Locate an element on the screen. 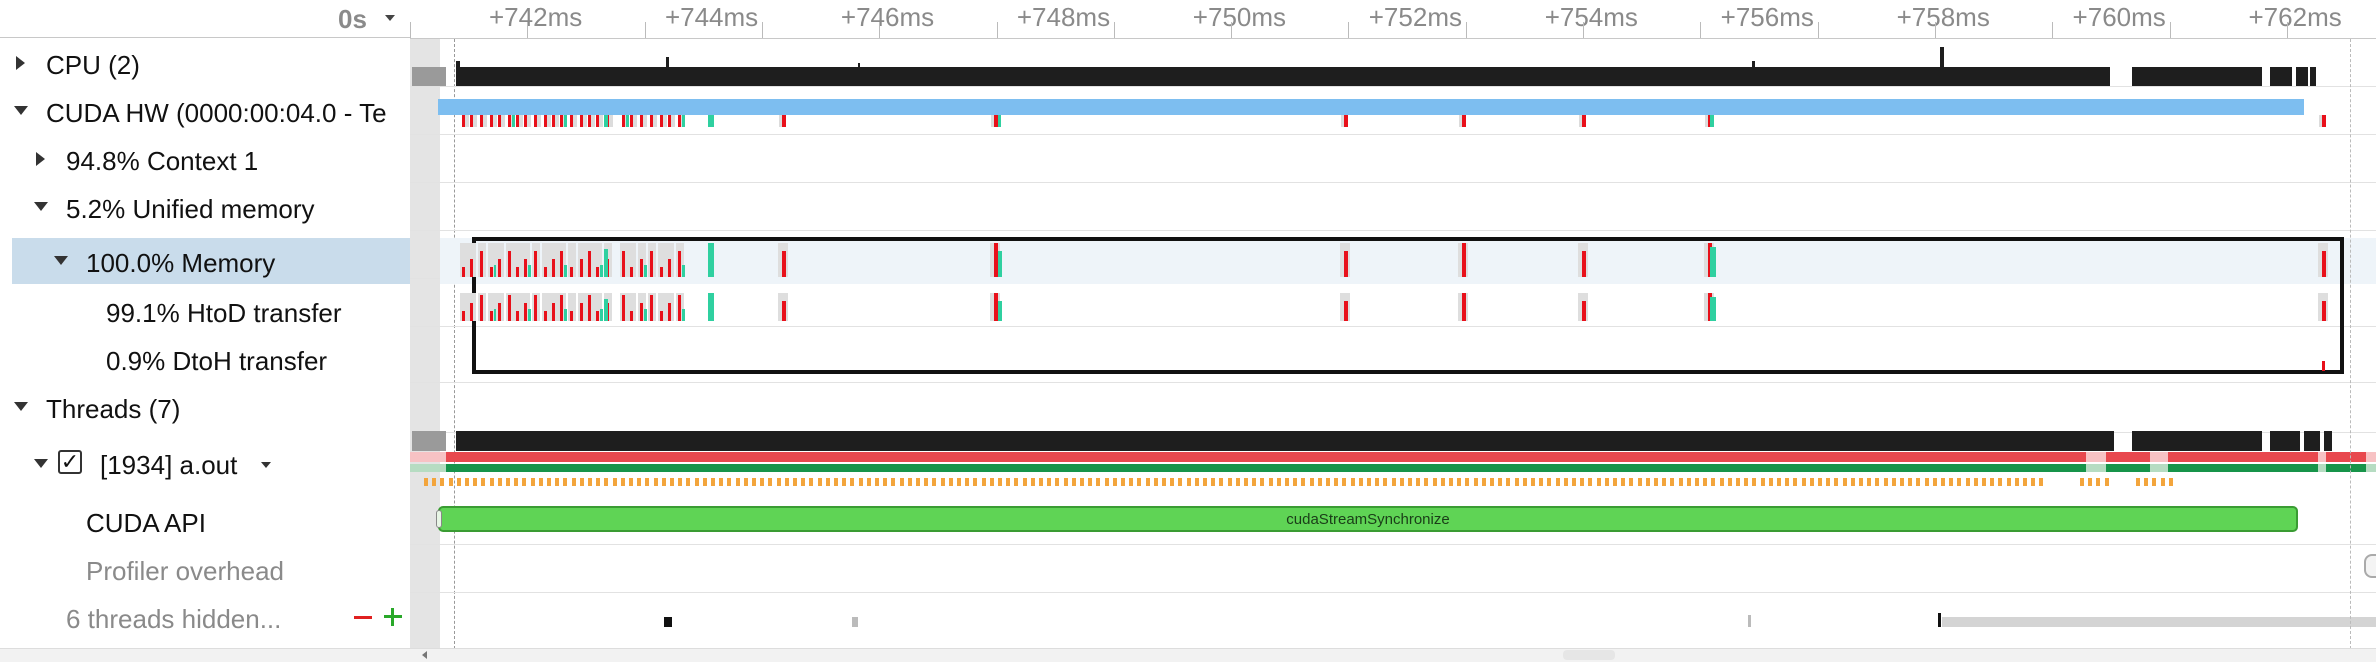  tree-label-memory: 100.0% Memory is located at coordinates (181, 263).